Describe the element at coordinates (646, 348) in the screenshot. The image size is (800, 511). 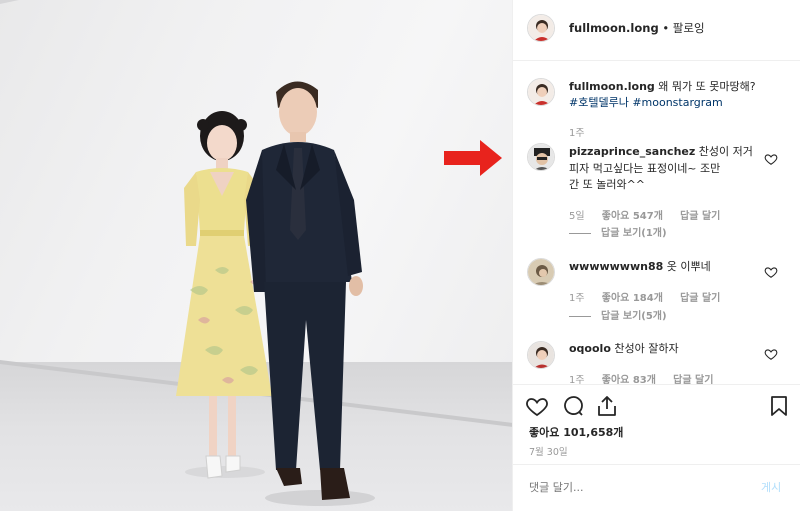
I see `comment-text: 찬성아 잘하자` at that location.